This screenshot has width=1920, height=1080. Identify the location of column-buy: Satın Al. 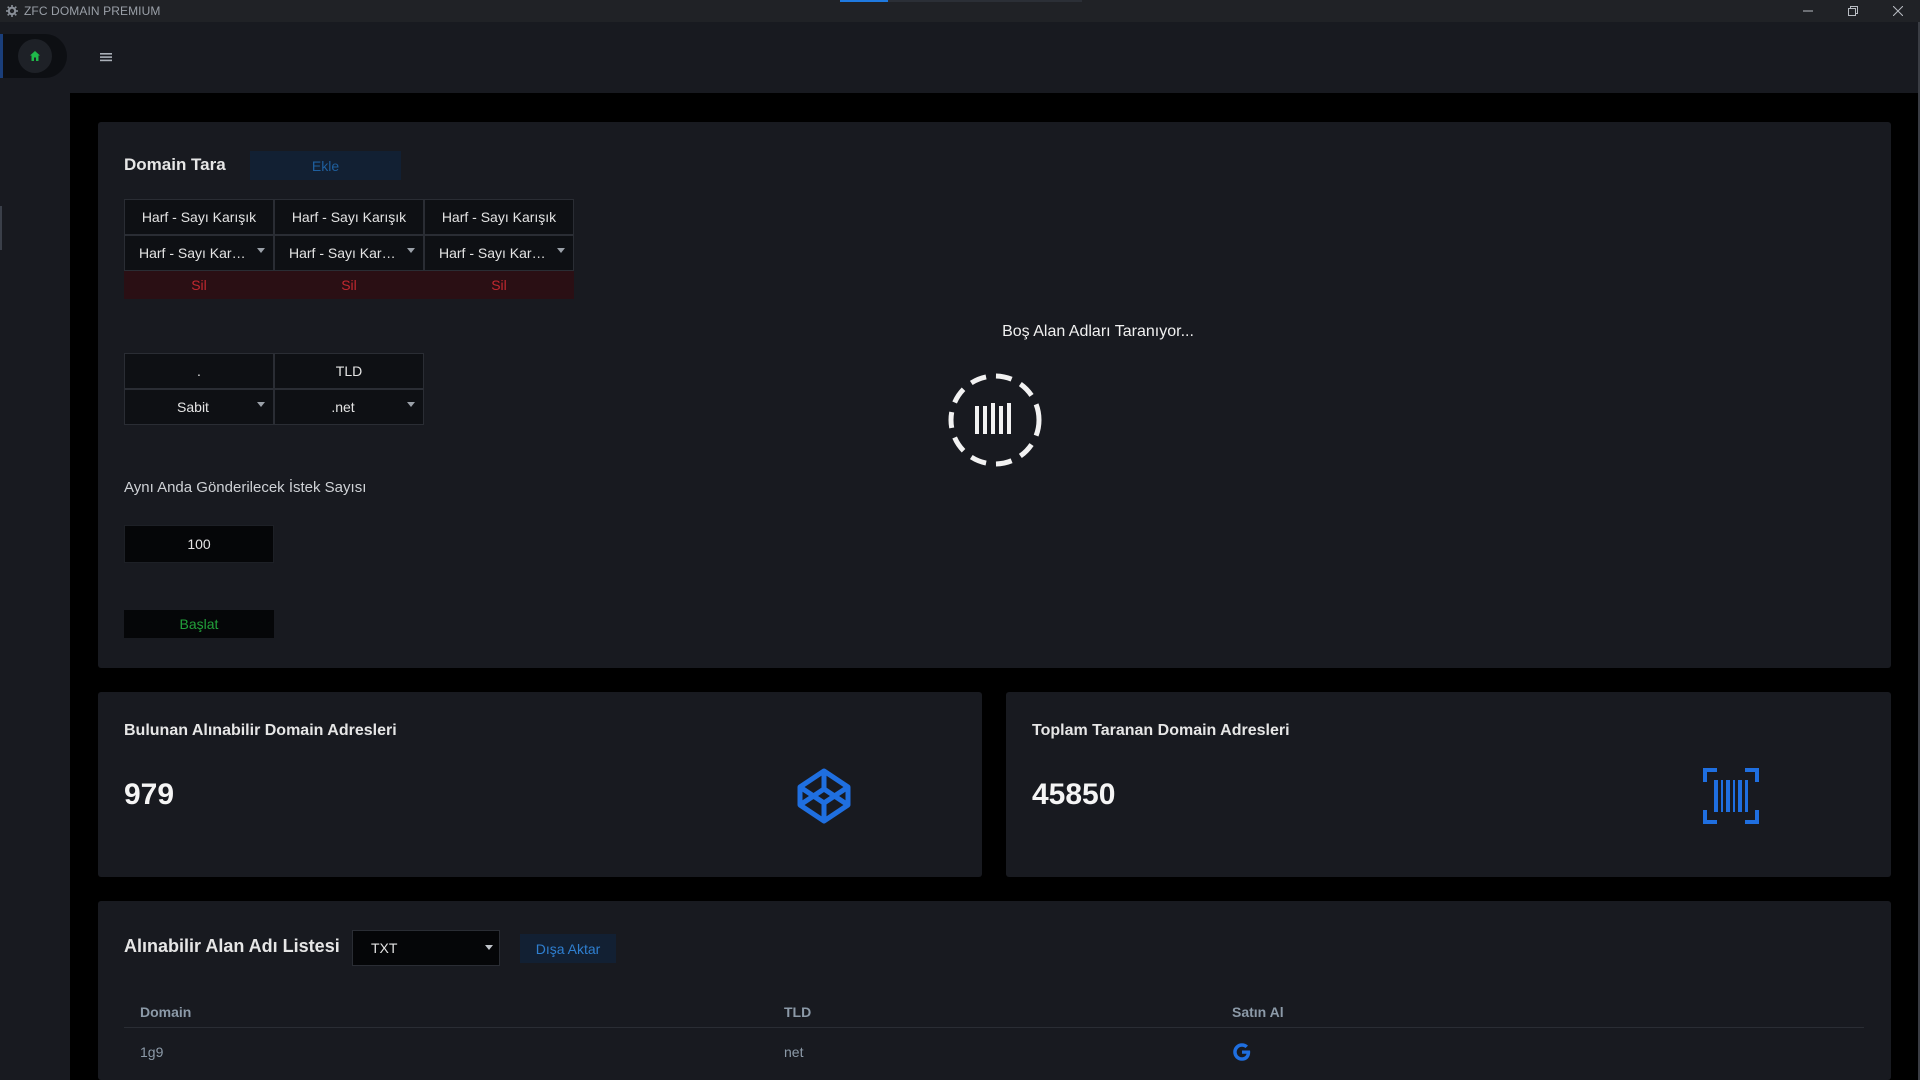
(1258, 1012).